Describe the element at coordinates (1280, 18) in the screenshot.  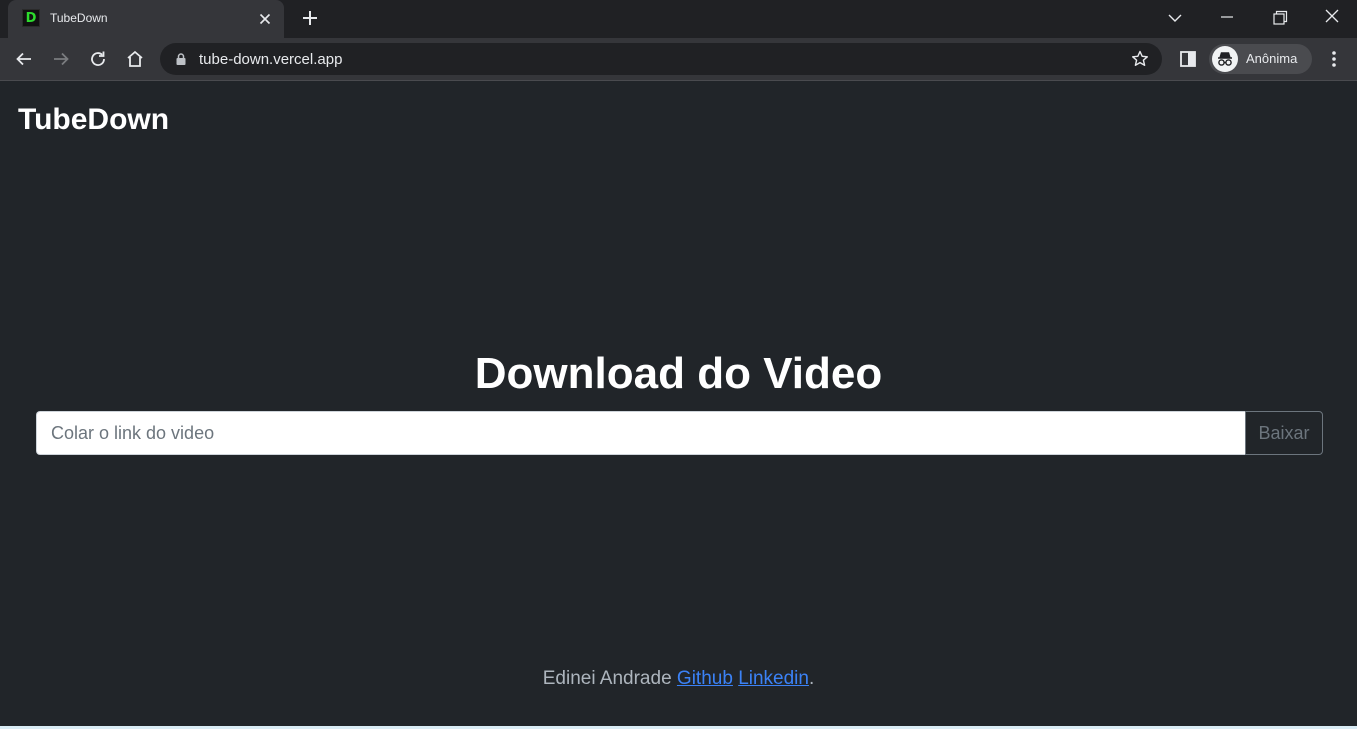
I see `restore-icon` at that location.